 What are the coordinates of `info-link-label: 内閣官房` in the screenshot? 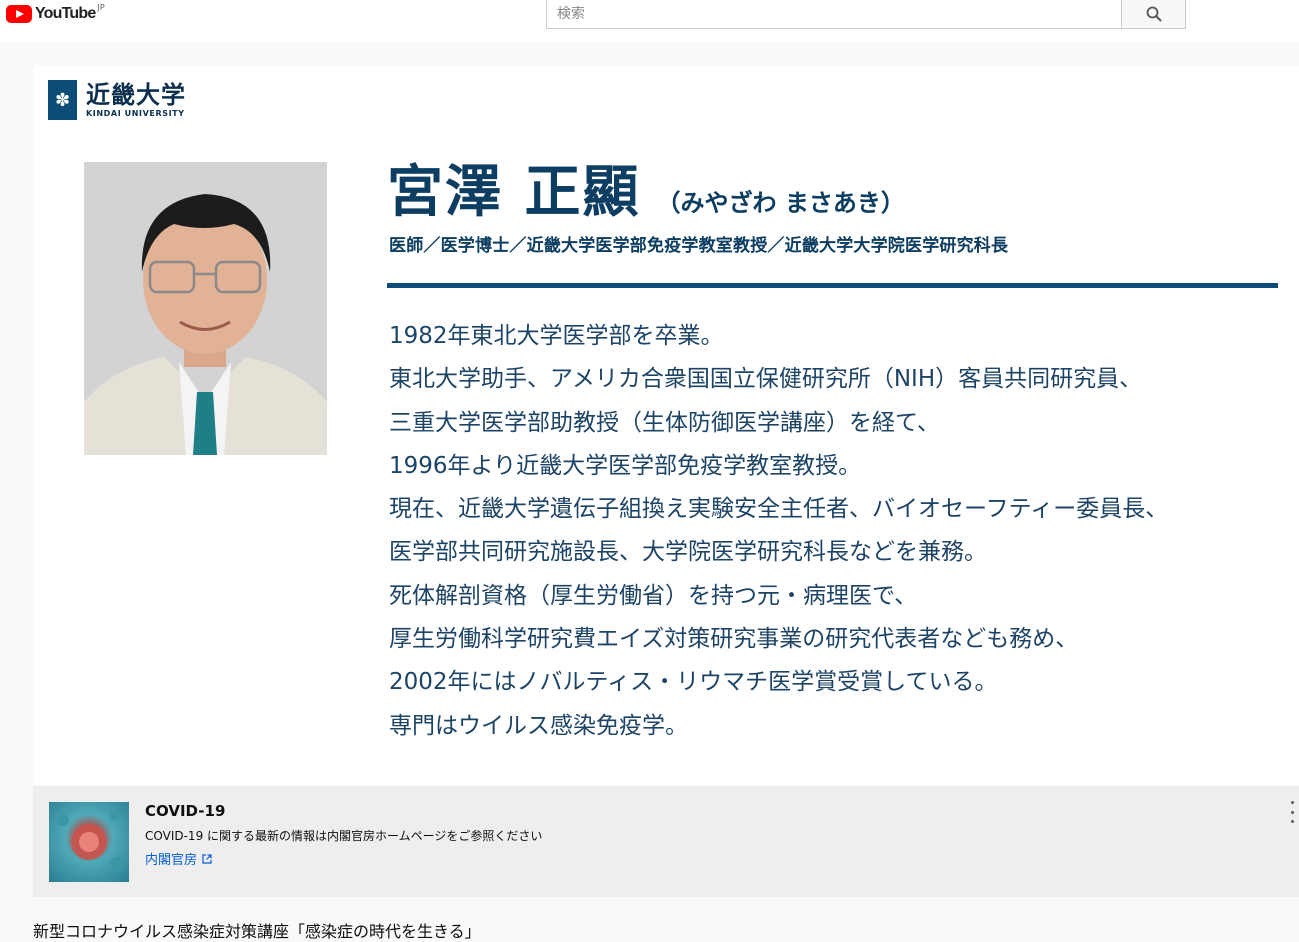 It's located at (171, 860).